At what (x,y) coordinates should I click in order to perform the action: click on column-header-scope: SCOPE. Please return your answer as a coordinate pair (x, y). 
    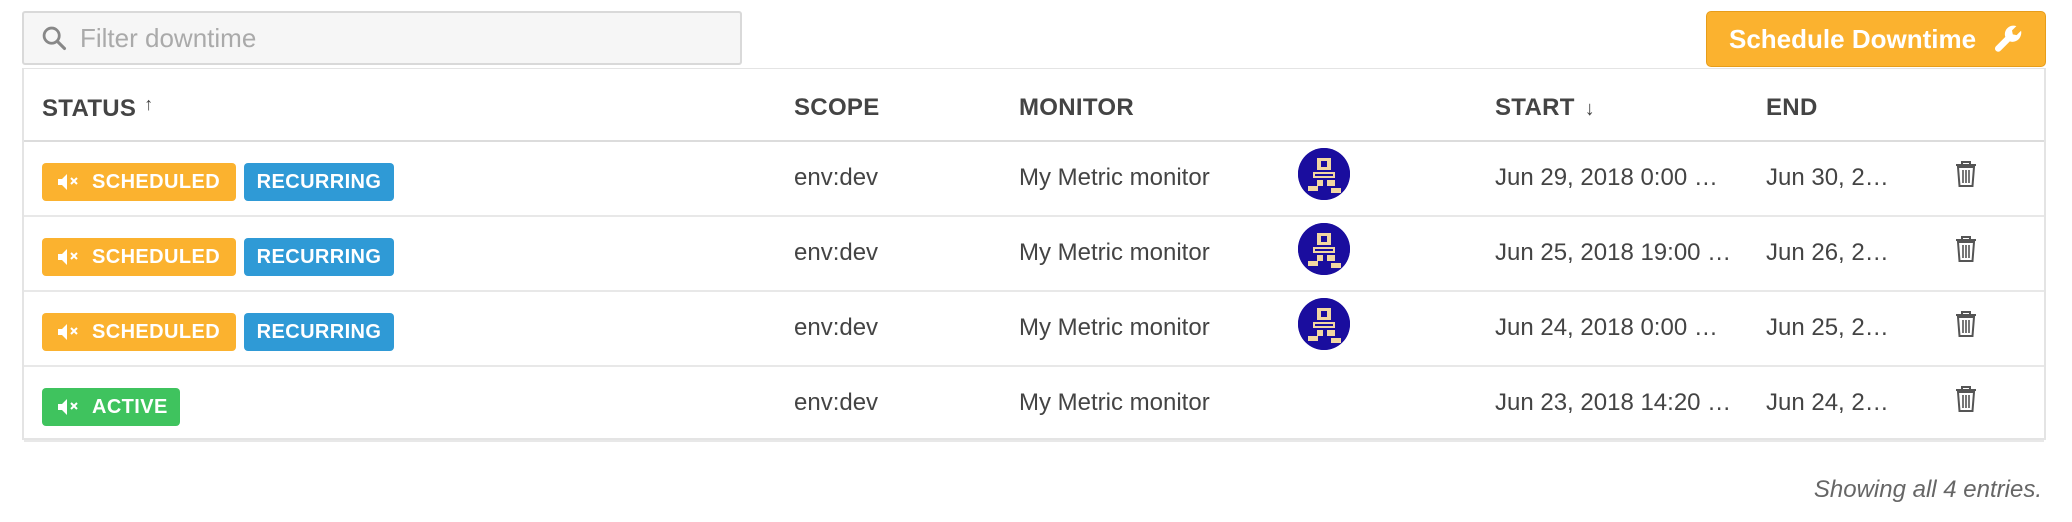
    Looking at the image, I should click on (837, 108).